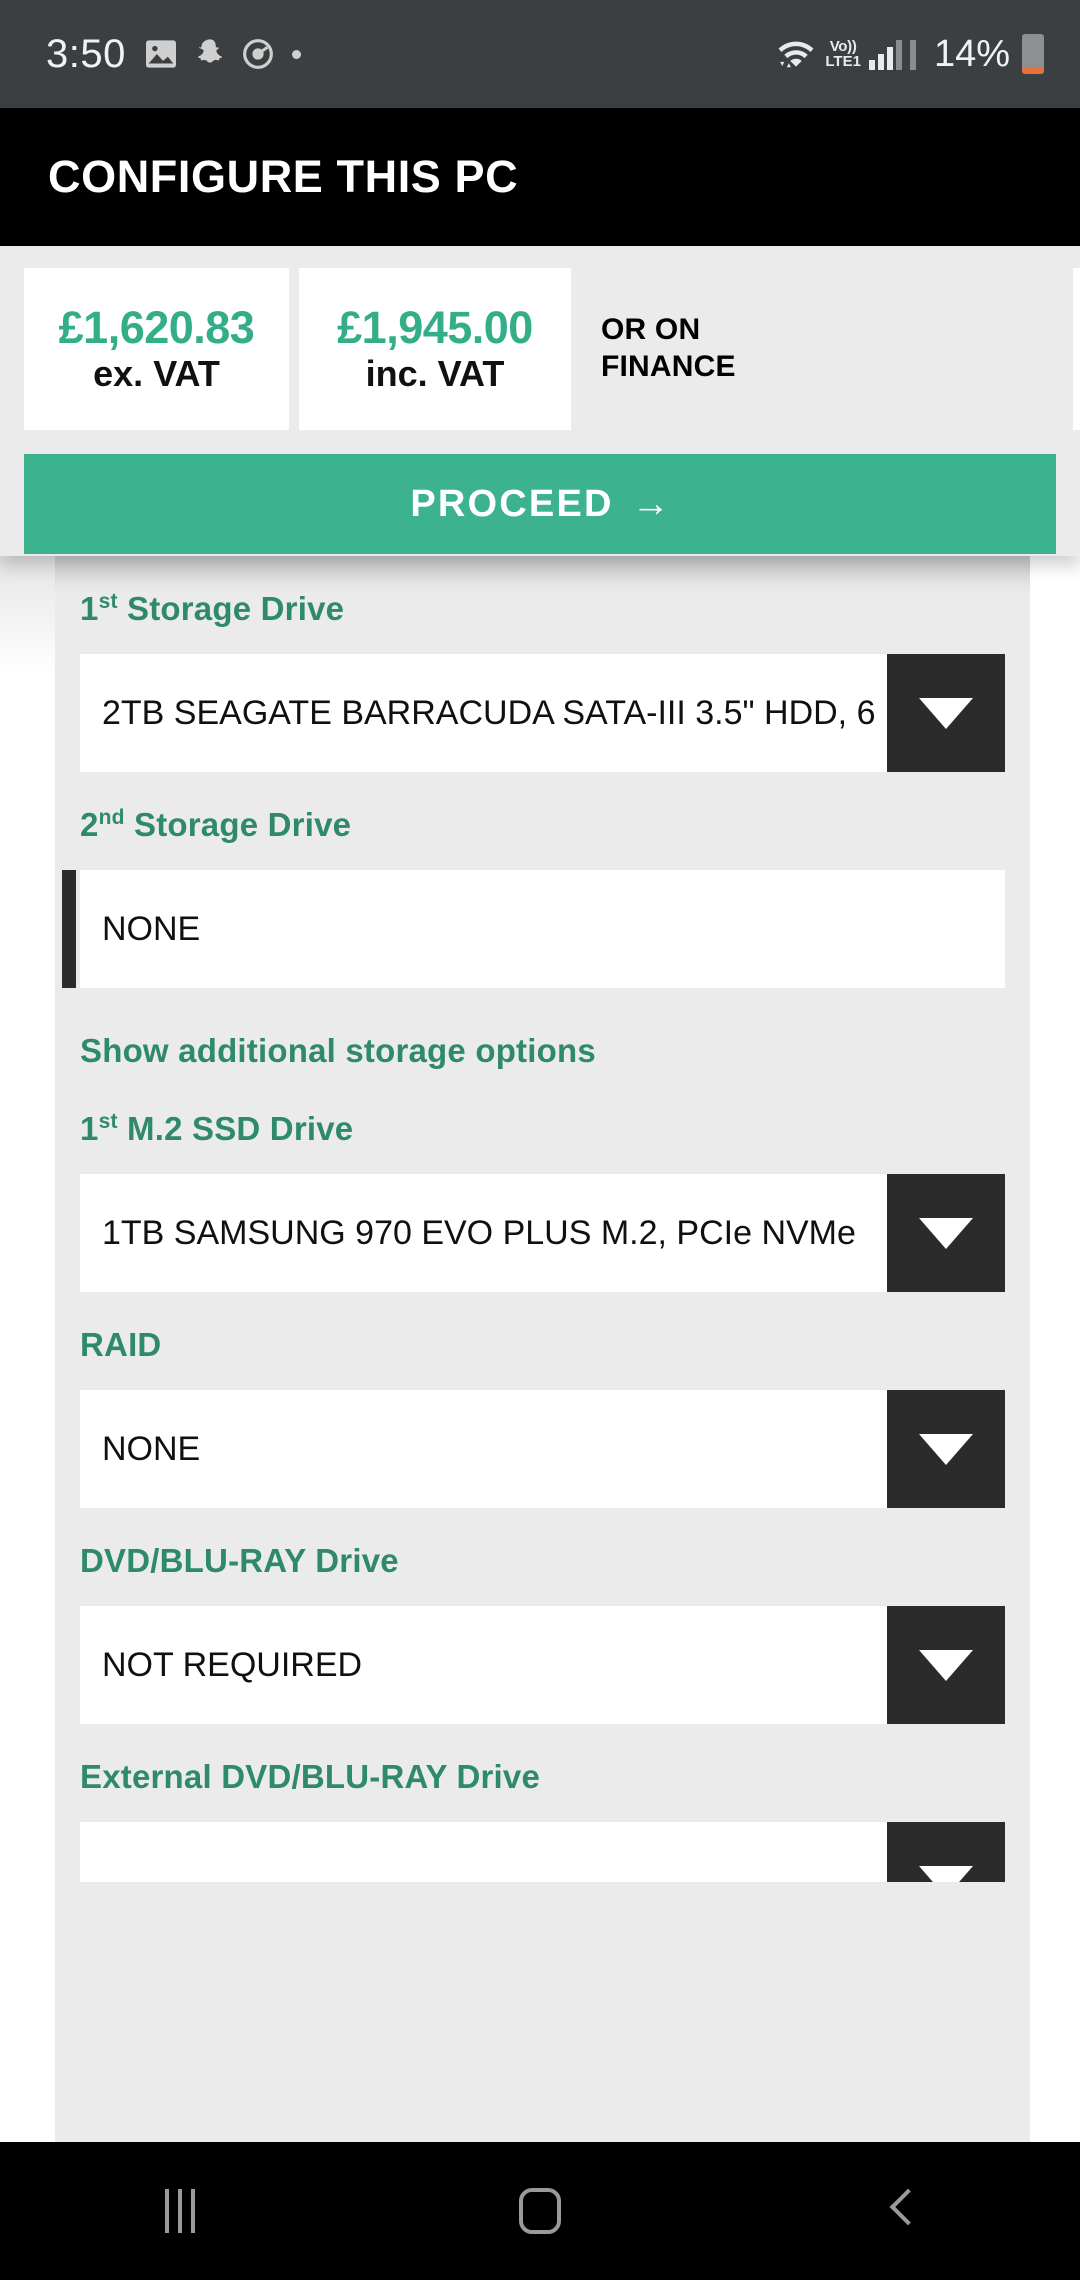  I want to click on back-icon, so click(900, 2211).